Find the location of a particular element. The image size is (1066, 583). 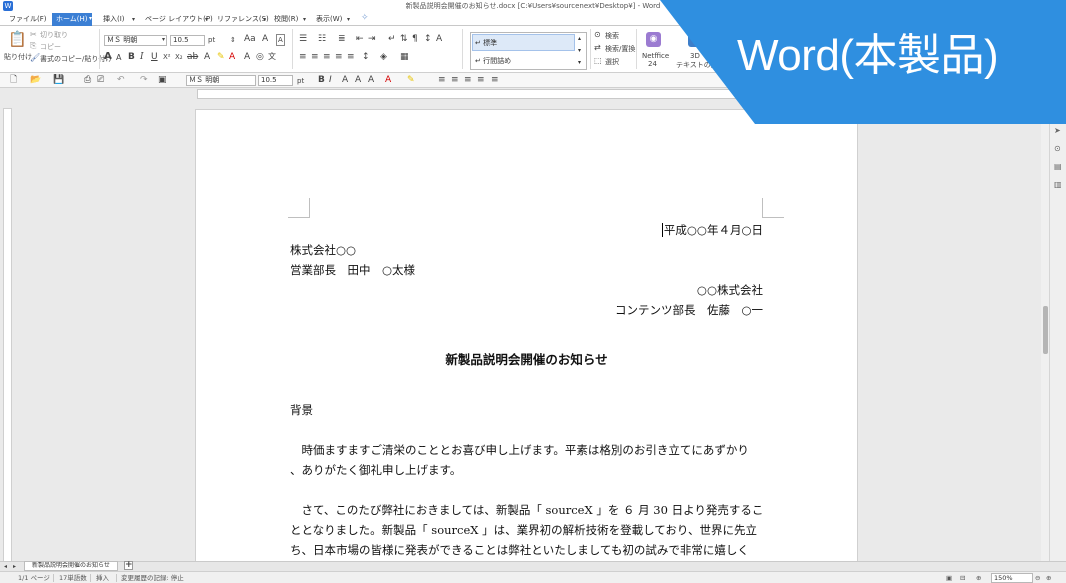

multilevel-list-icon: ≣ is located at coordinates (342, 39).